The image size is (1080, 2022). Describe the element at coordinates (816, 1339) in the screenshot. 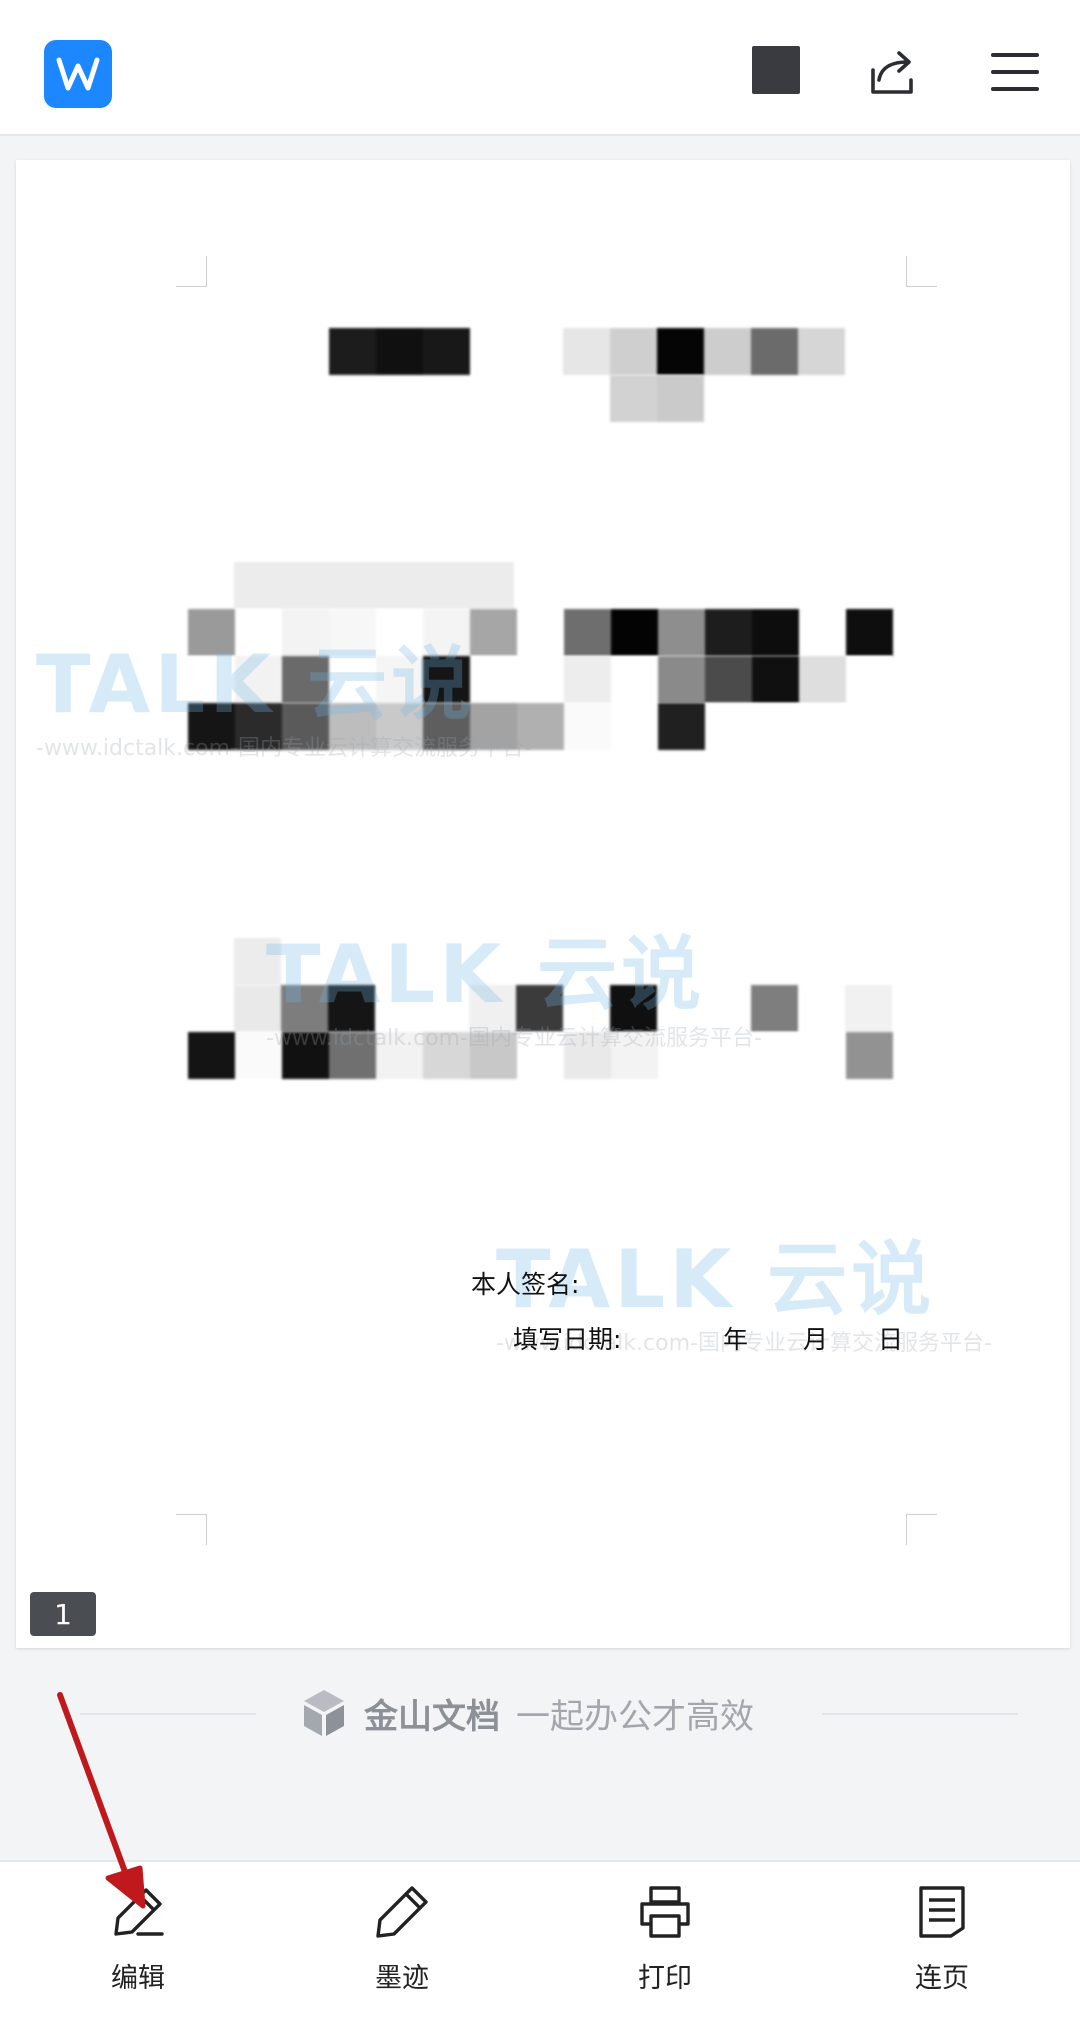

I see `month-label: 月` at that location.